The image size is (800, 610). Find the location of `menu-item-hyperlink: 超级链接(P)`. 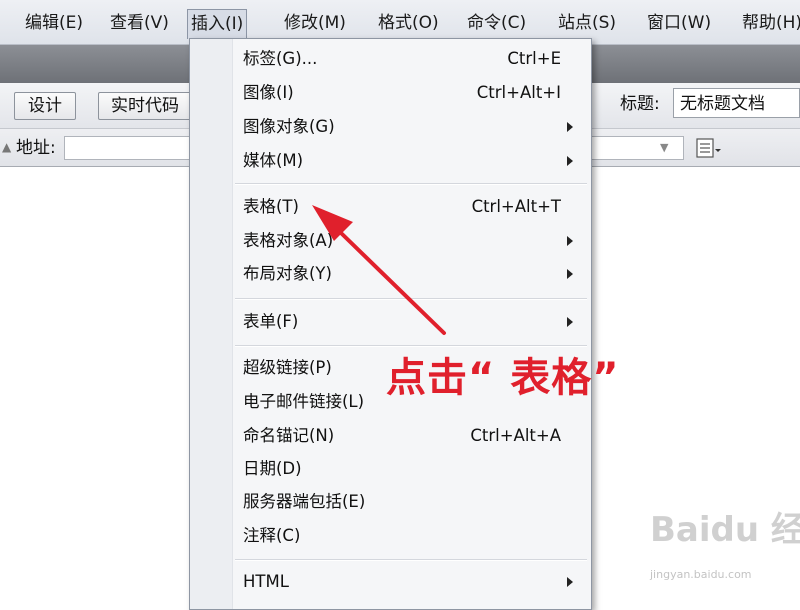

menu-item-hyperlink: 超级链接(P) is located at coordinates (287, 368).